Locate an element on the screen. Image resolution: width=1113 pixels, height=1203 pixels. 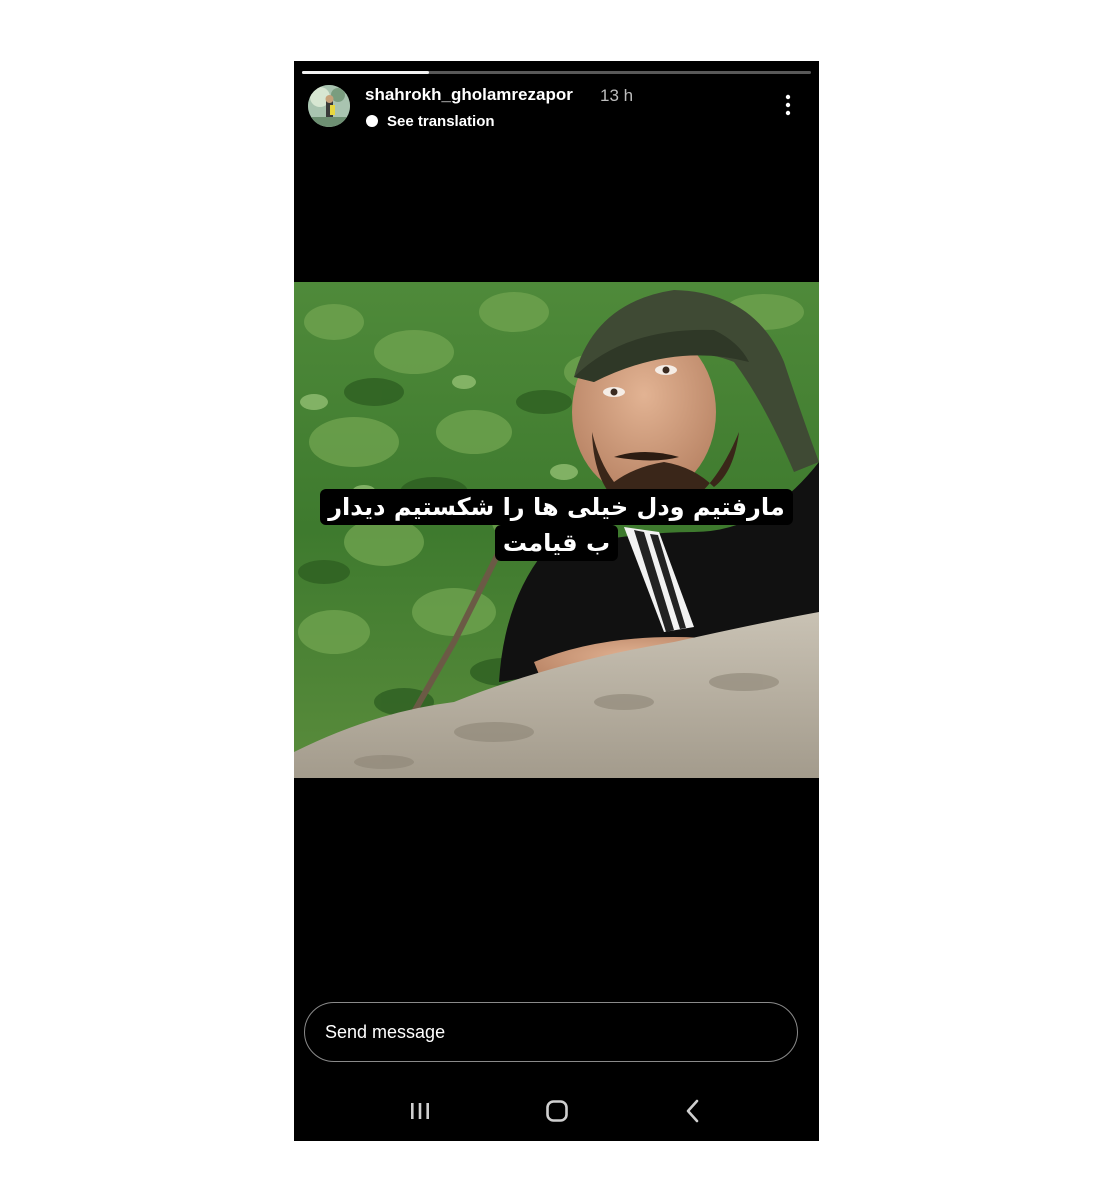
avatar is located at coordinates (329, 106).